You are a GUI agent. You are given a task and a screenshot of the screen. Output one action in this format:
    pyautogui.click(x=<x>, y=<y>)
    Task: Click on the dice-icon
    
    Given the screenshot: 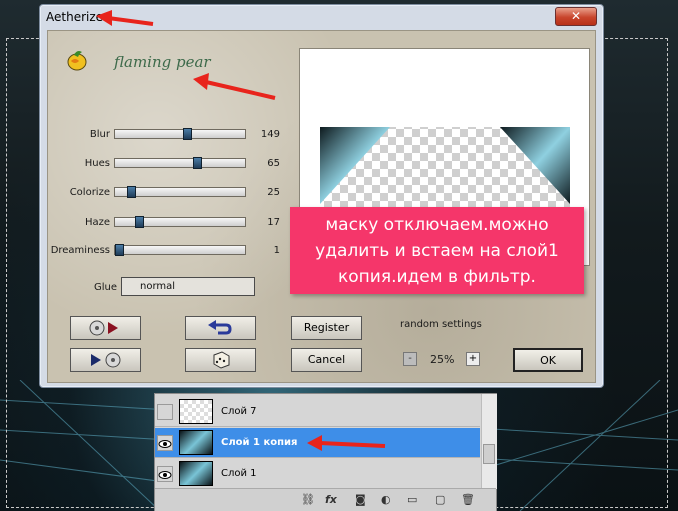 What is the action you would take?
    pyautogui.click(x=221, y=360)
    